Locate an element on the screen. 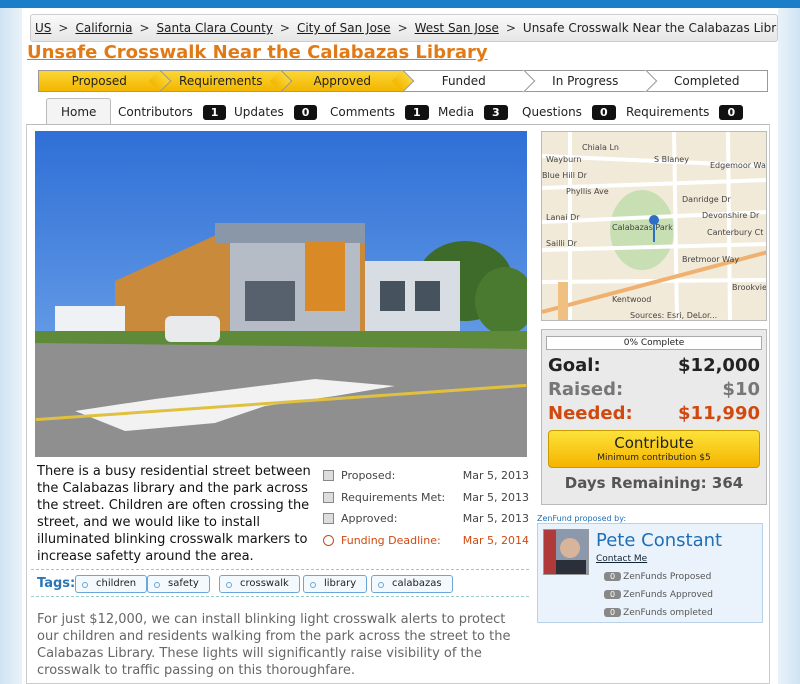 The image size is (800, 684). needed-label: Needed: is located at coordinates (590, 413).